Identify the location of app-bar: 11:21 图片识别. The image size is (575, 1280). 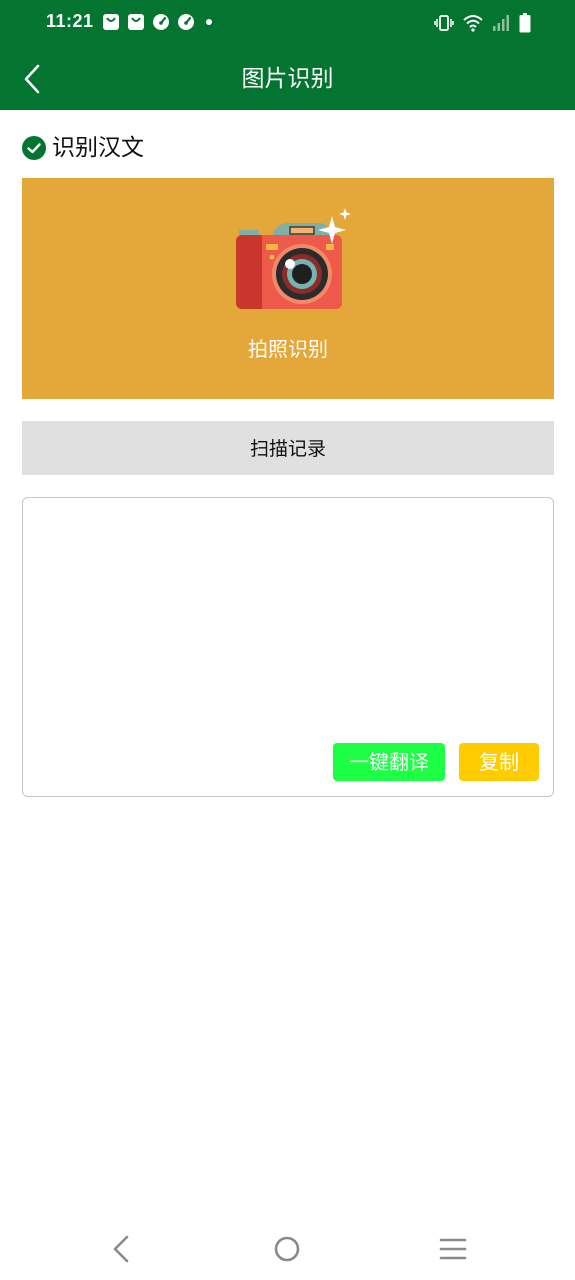
(287, 55).